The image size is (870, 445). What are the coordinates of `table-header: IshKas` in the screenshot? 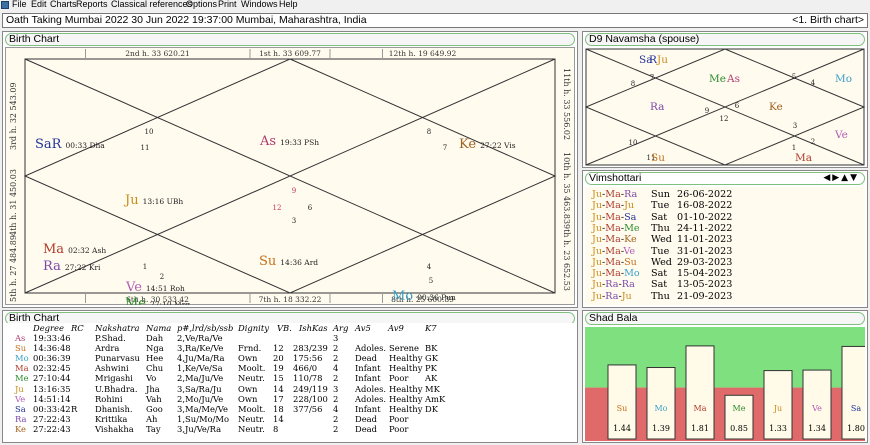 It's located at (313, 328).